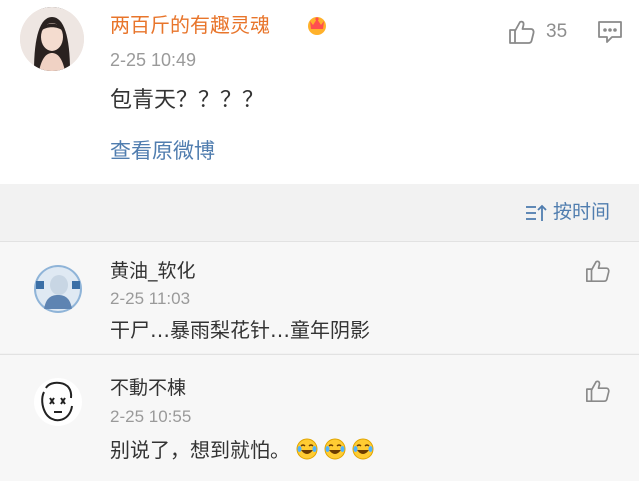 This screenshot has height=481, width=639. What do you see at coordinates (153, 60) in the screenshot?
I see `timestamp: 2-25 10:49` at bounding box center [153, 60].